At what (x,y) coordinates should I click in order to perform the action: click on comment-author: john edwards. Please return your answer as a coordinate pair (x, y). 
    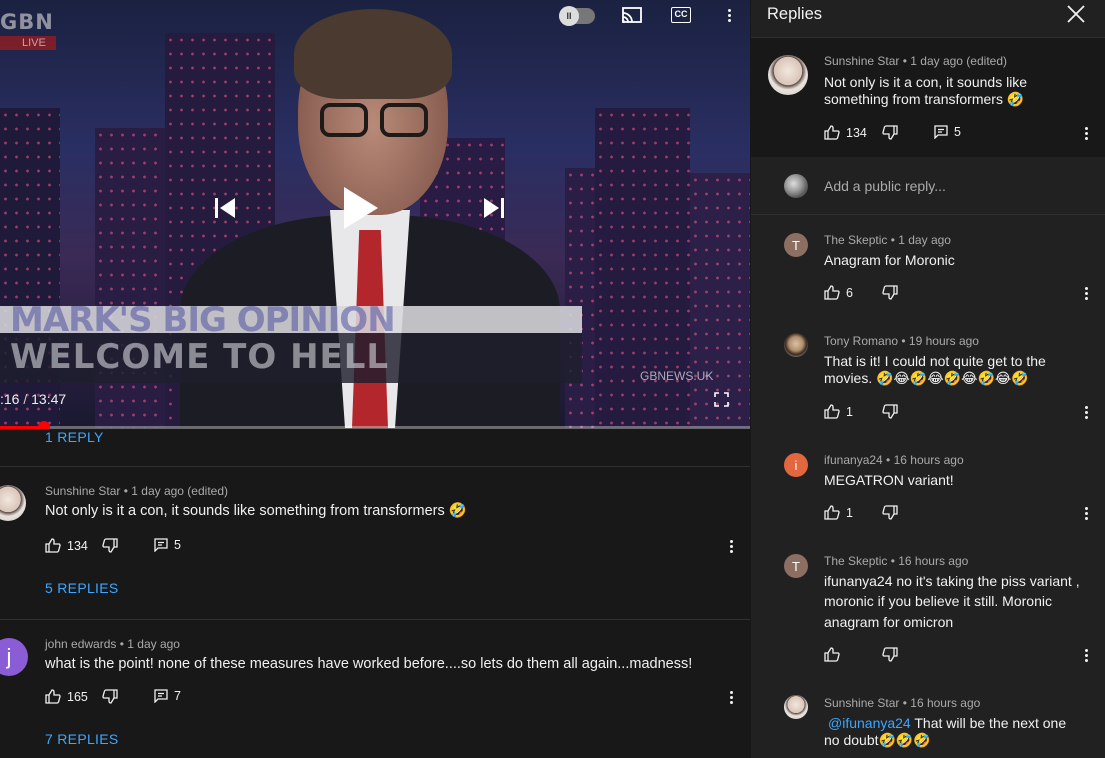
    Looking at the image, I should click on (80, 644).